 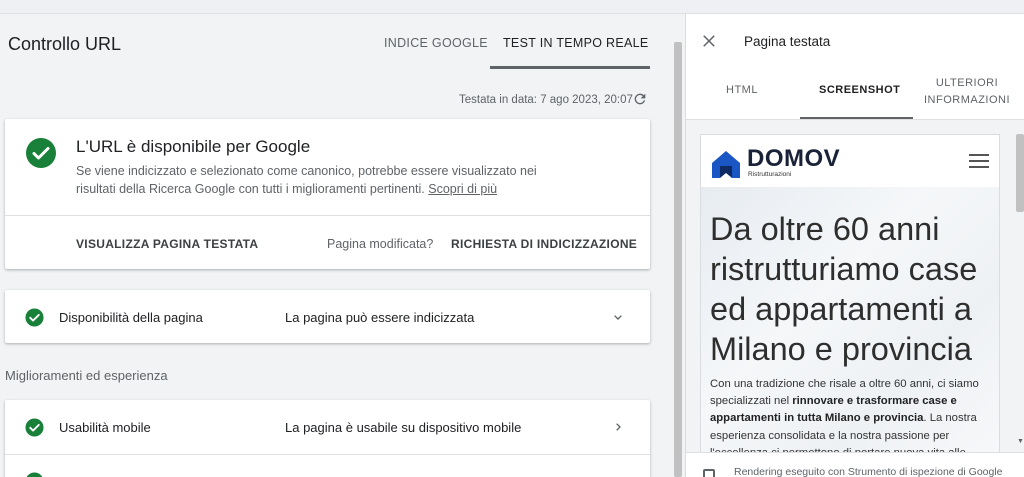 I want to click on tested-date: Testata in data: 7 ago 2023, 20:07, so click(x=546, y=100).